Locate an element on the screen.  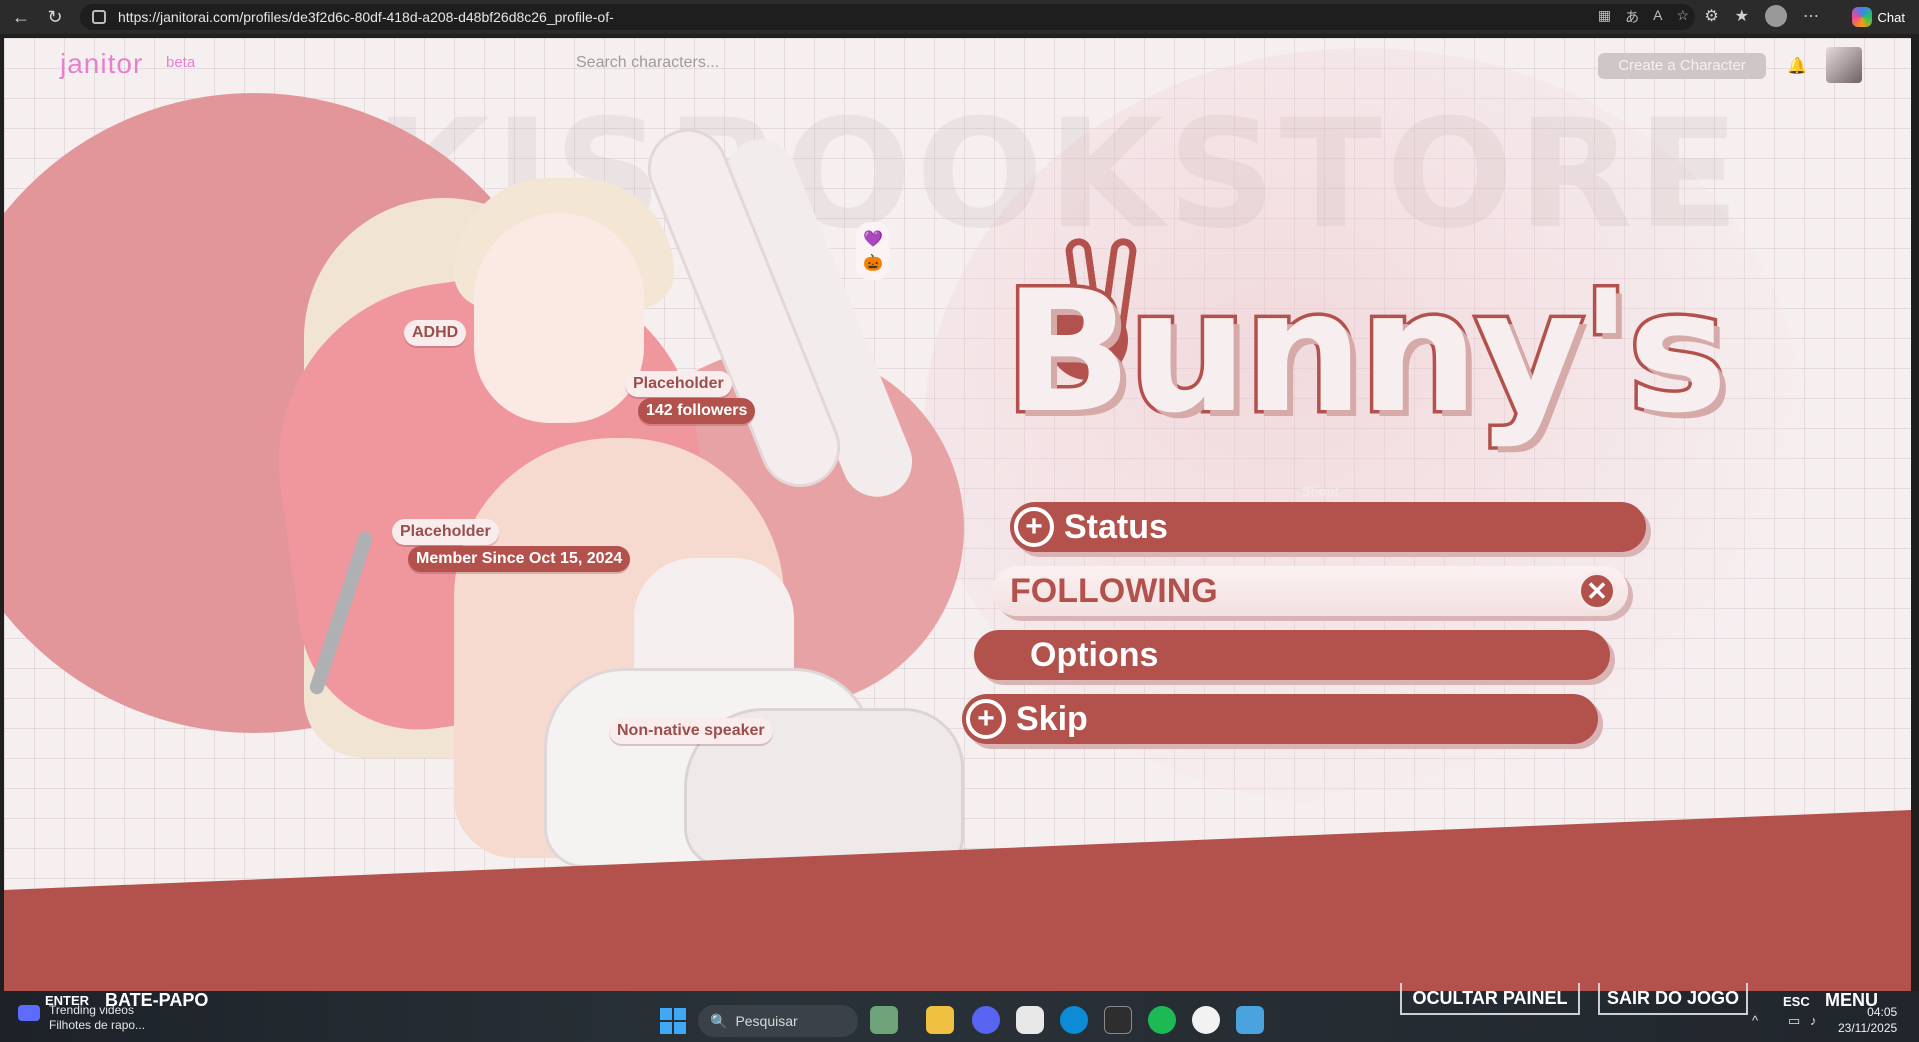
followers-count: 142 followers is located at coordinates (697, 411).